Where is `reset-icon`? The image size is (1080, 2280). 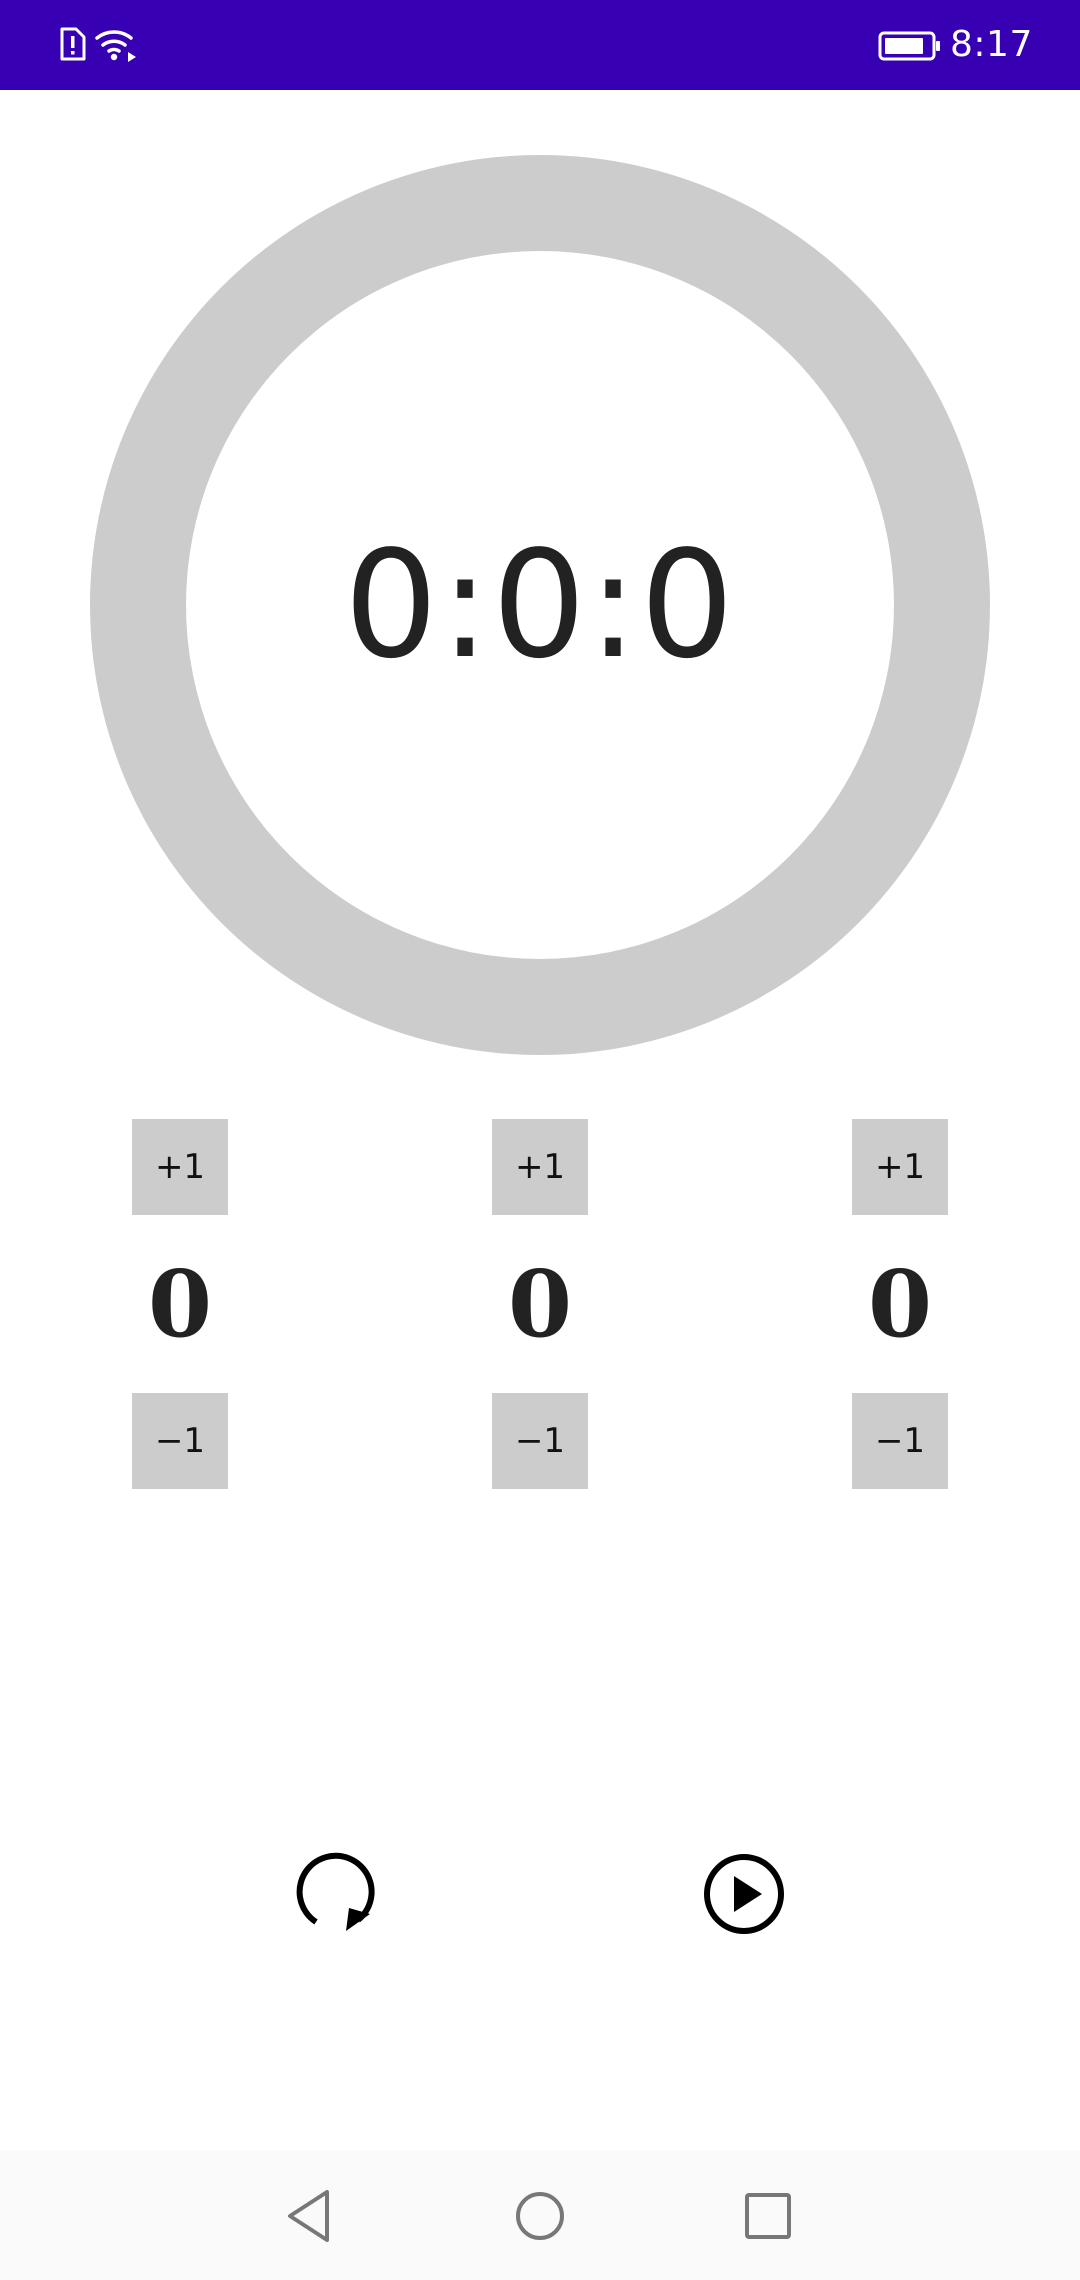
reset-icon is located at coordinates (335, 1891).